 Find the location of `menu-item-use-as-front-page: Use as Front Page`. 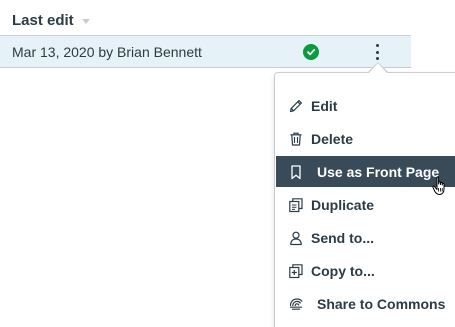

menu-item-use-as-front-page: Use as Front Page is located at coordinates (365, 171).